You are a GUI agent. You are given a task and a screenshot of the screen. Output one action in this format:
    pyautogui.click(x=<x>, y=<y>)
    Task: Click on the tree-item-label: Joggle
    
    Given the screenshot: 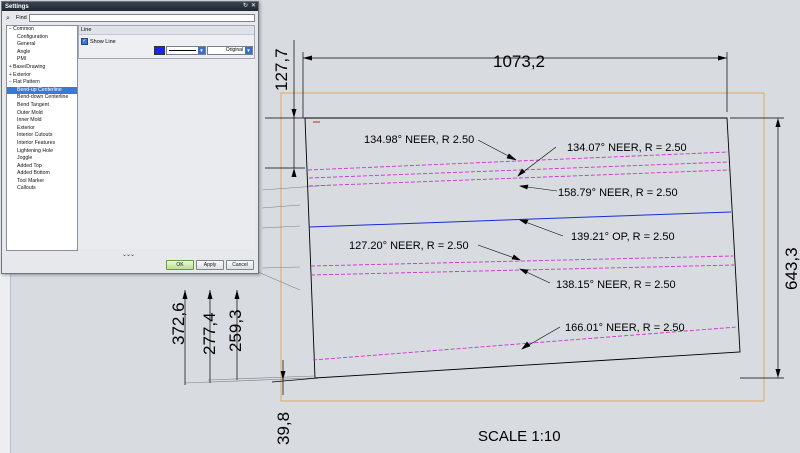 What is the action you would take?
    pyautogui.click(x=25, y=158)
    